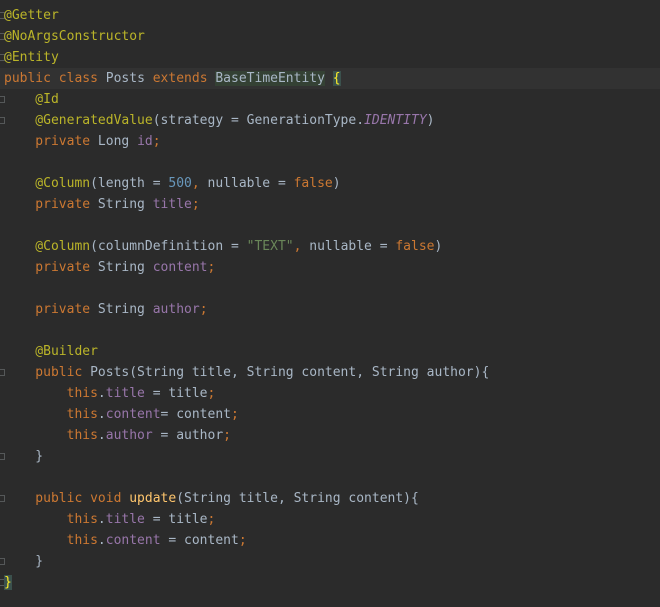  I want to click on code-token: = title, so click(176, 393).